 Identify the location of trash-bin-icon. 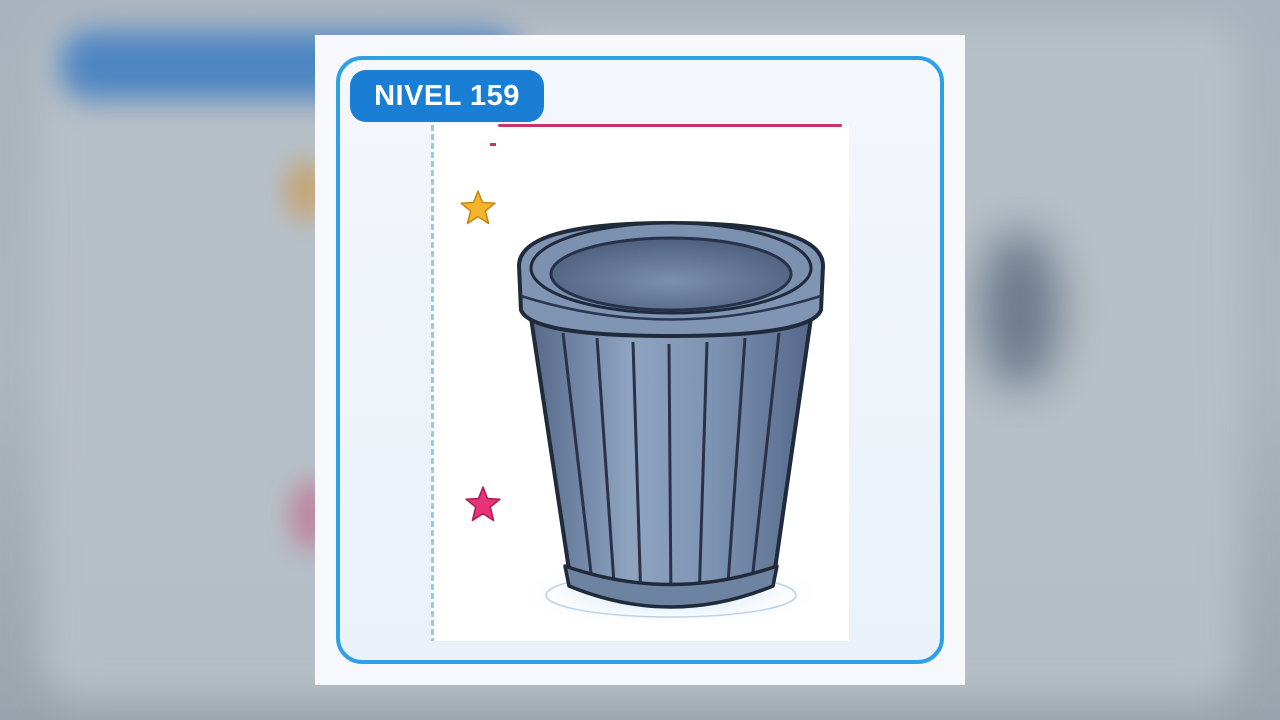
(676, 423).